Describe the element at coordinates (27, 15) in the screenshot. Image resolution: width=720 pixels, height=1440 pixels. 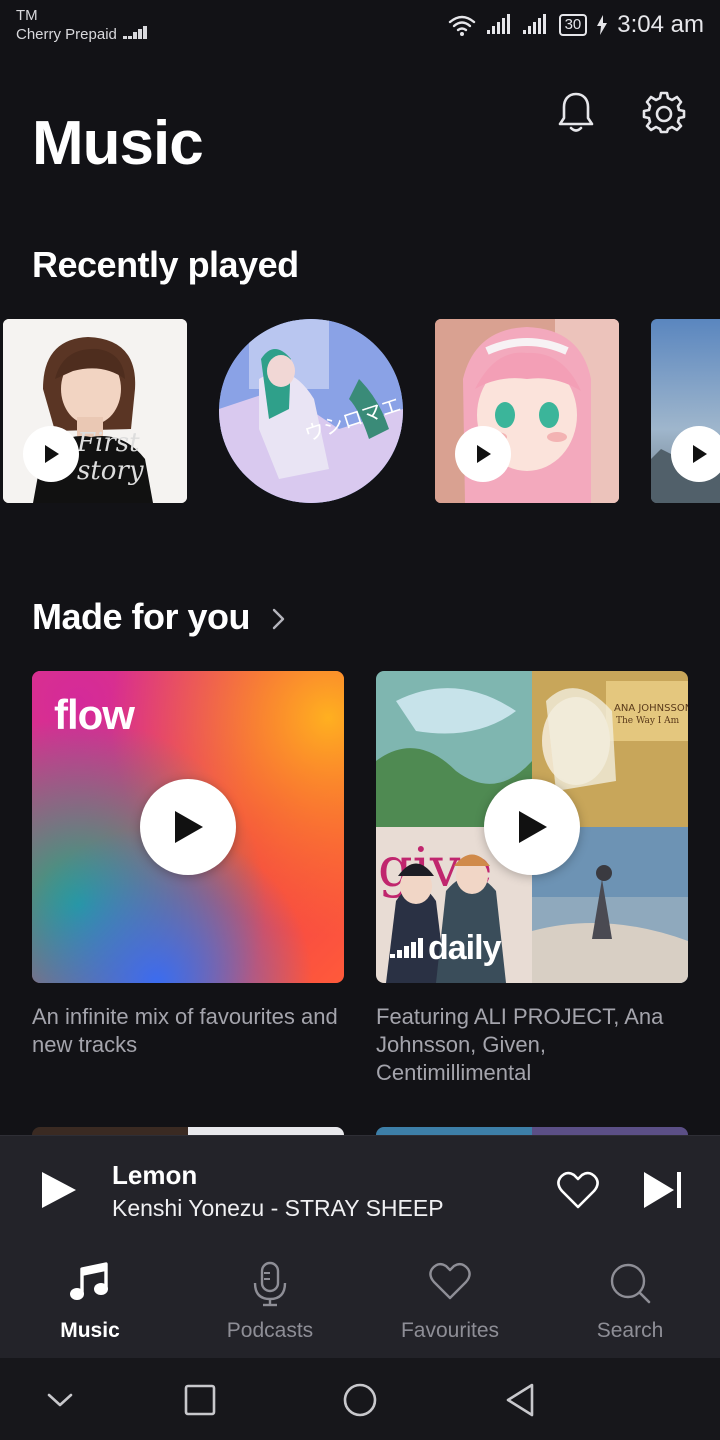
I see `carrier-line1: TM` at that location.